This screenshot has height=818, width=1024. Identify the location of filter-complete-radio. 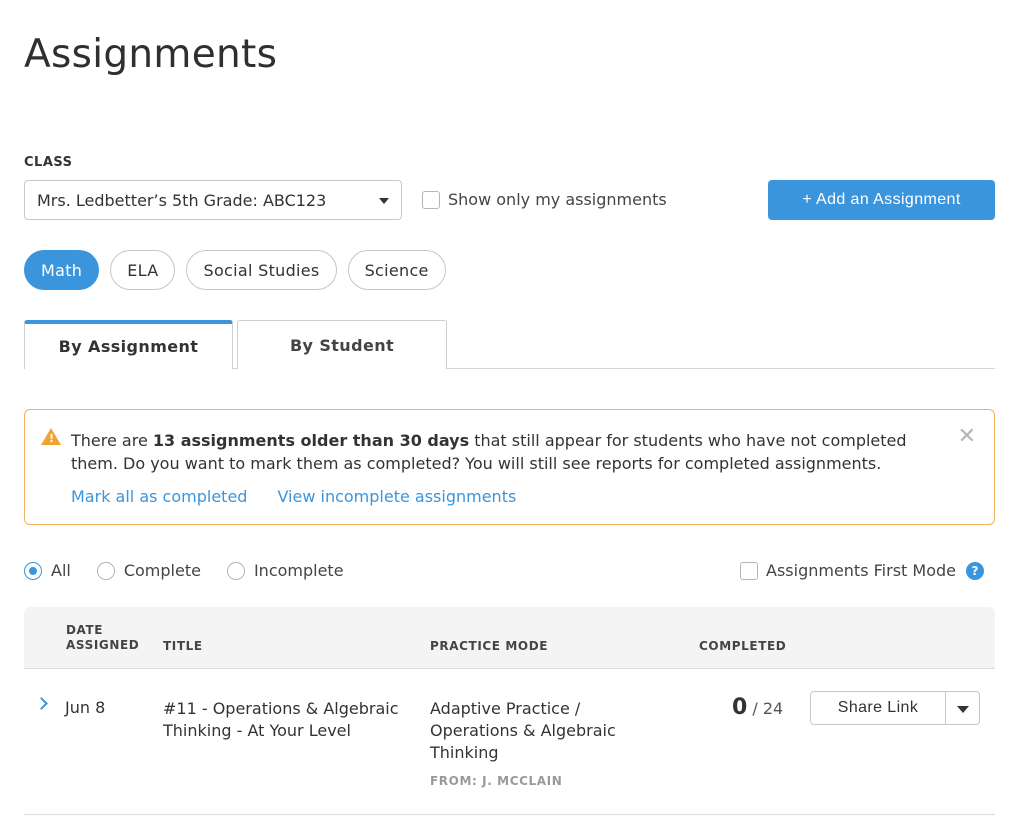
(105, 570).